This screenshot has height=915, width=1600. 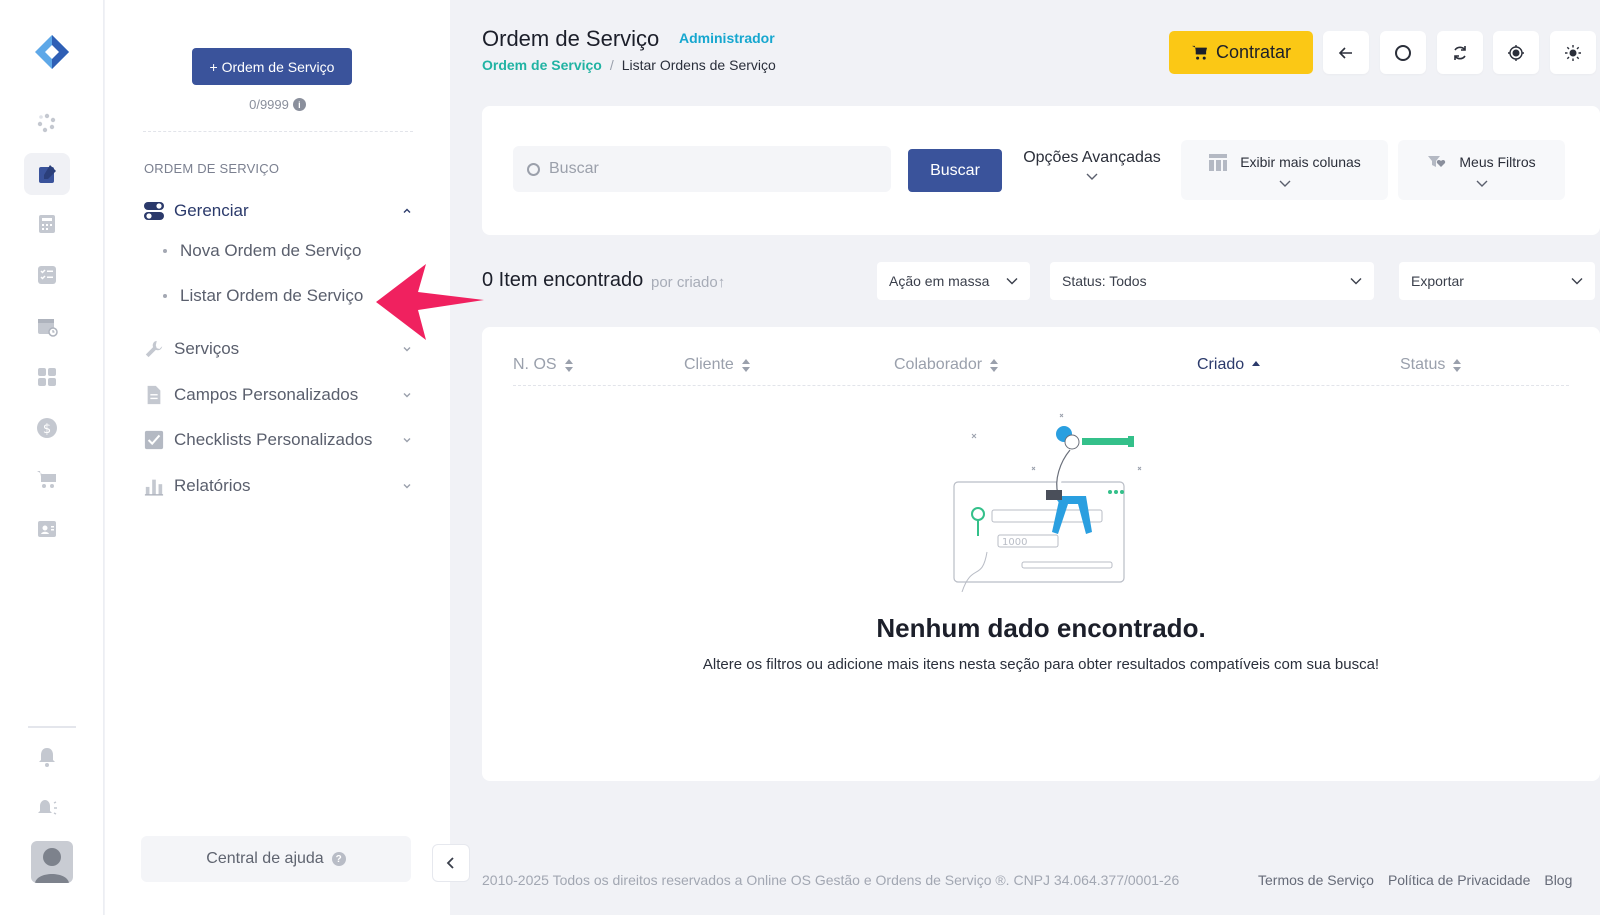 What do you see at coordinates (1256, 363) in the screenshot?
I see `sort-ascending-icon` at bounding box center [1256, 363].